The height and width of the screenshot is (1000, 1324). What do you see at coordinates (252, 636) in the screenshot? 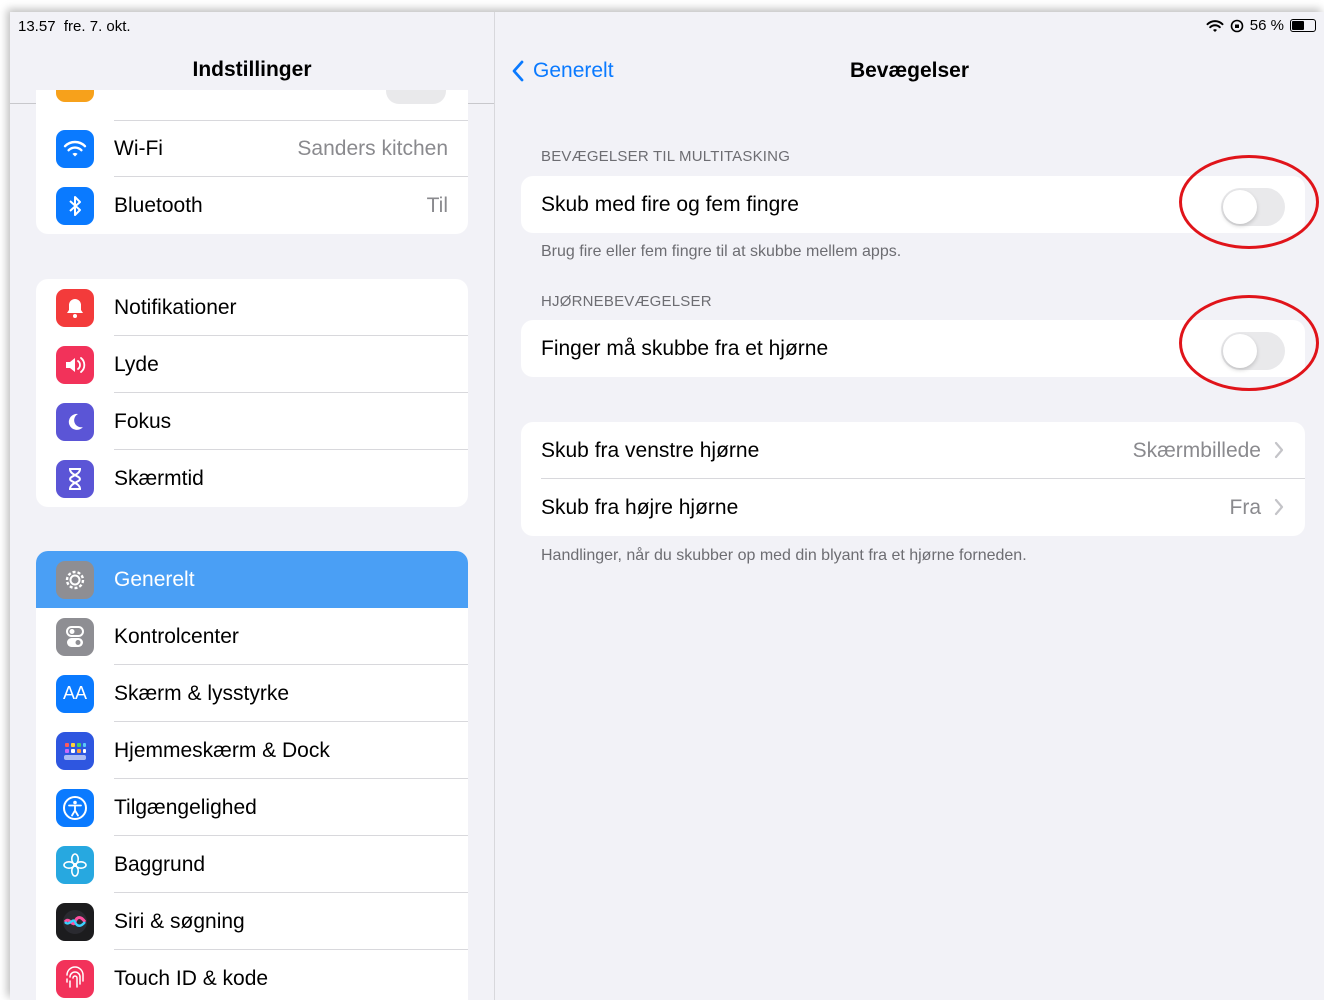
I see `sidebar-item-control-center: Kontrolcenter` at bounding box center [252, 636].